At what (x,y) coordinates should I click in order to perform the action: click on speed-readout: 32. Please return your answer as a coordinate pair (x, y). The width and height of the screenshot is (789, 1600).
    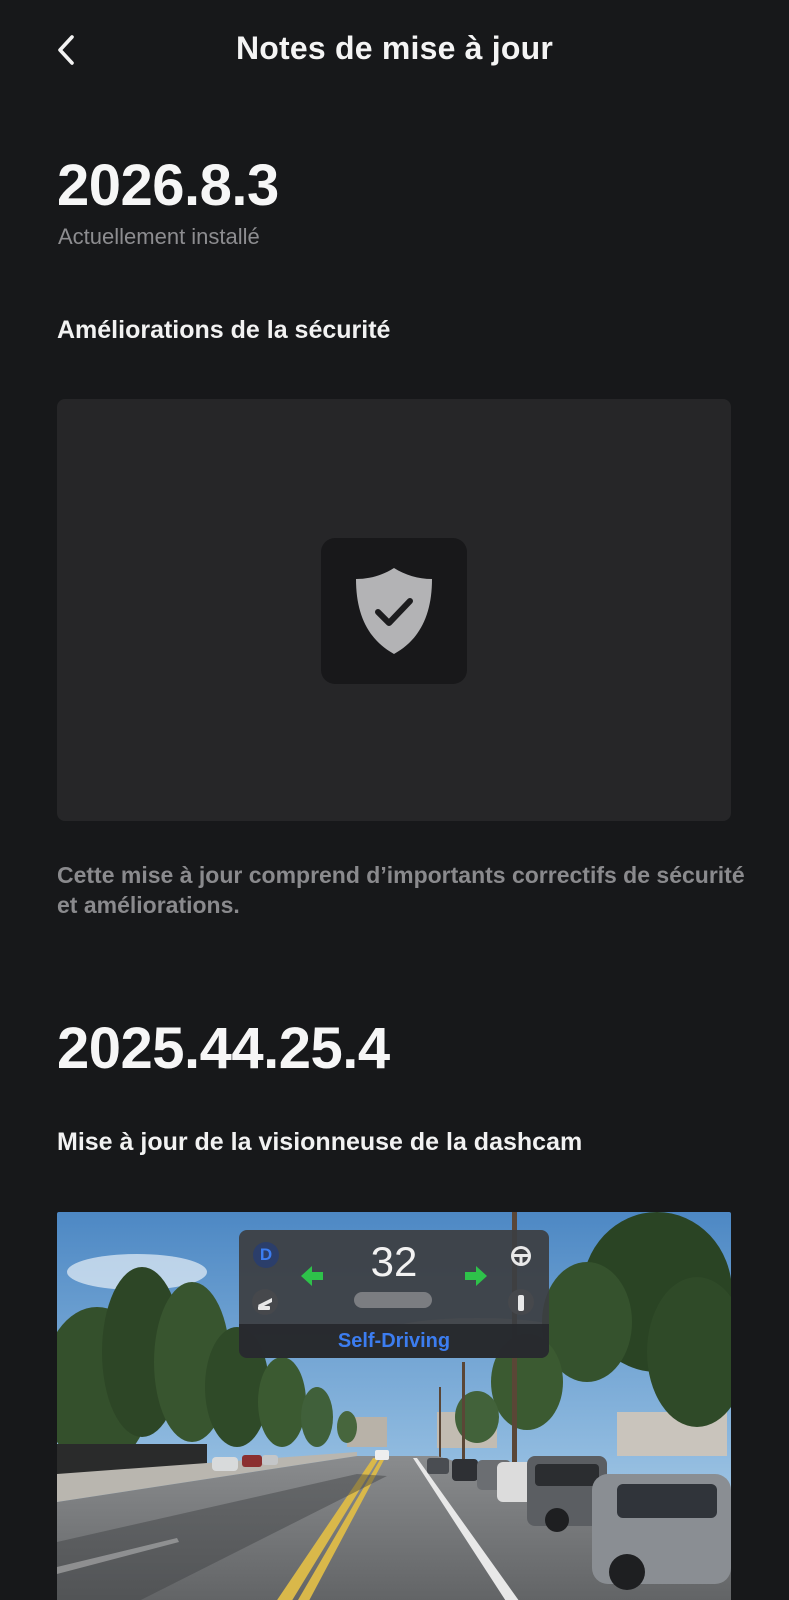
    Looking at the image, I should click on (394, 1261).